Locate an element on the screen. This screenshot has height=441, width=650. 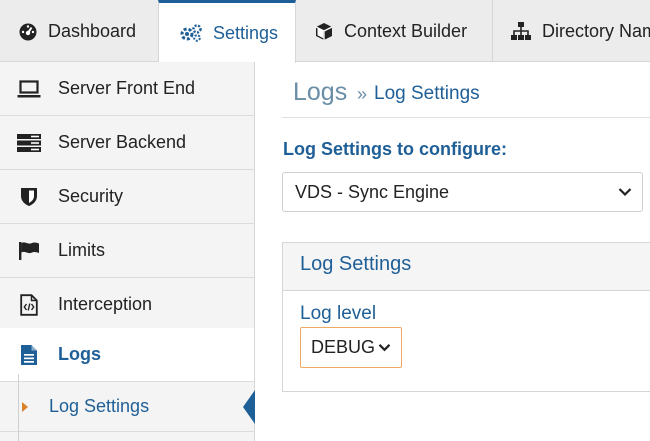
sidebar-item-server-backend: Server Backend is located at coordinates (127, 143).